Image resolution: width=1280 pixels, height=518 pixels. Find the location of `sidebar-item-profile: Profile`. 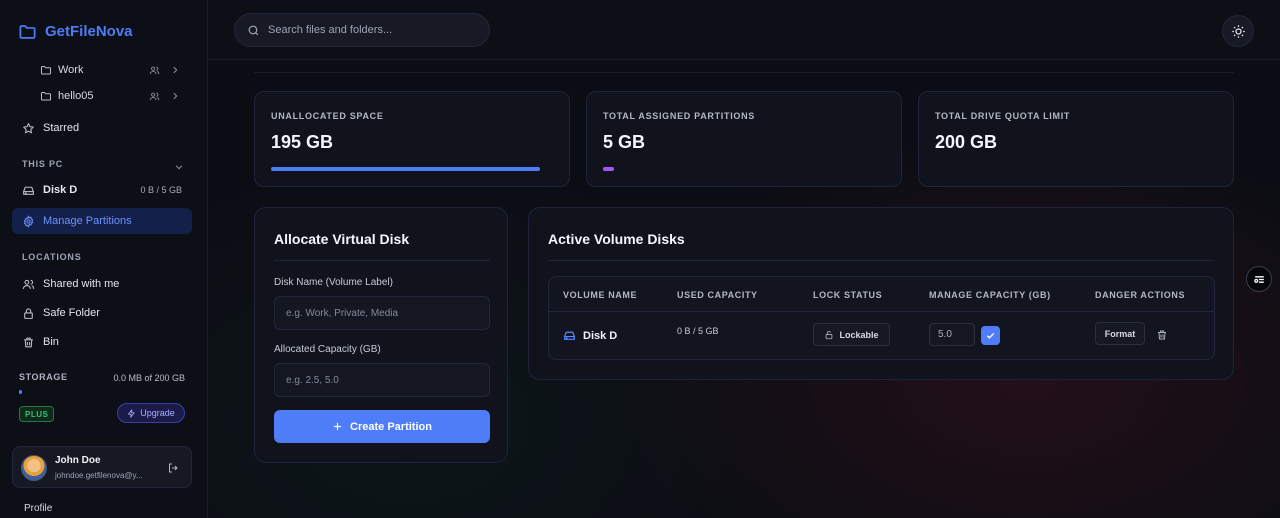

sidebar-item-profile: Profile is located at coordinates (38, 508).